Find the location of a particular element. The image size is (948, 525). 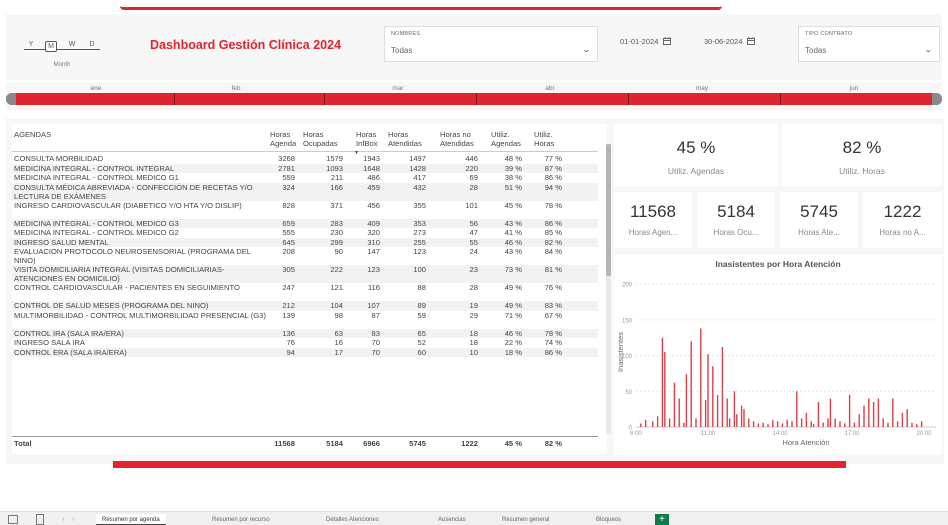

range-start-handle is located at coordinates (11, 99).